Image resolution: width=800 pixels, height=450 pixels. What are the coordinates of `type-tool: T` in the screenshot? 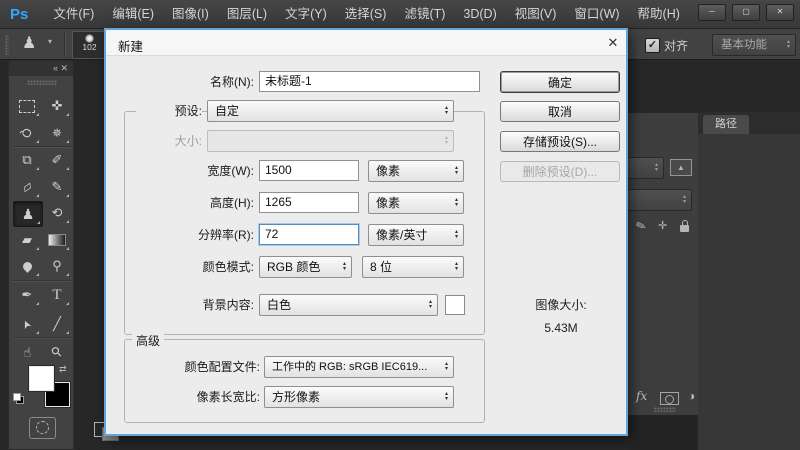 It's located at (57, 295).